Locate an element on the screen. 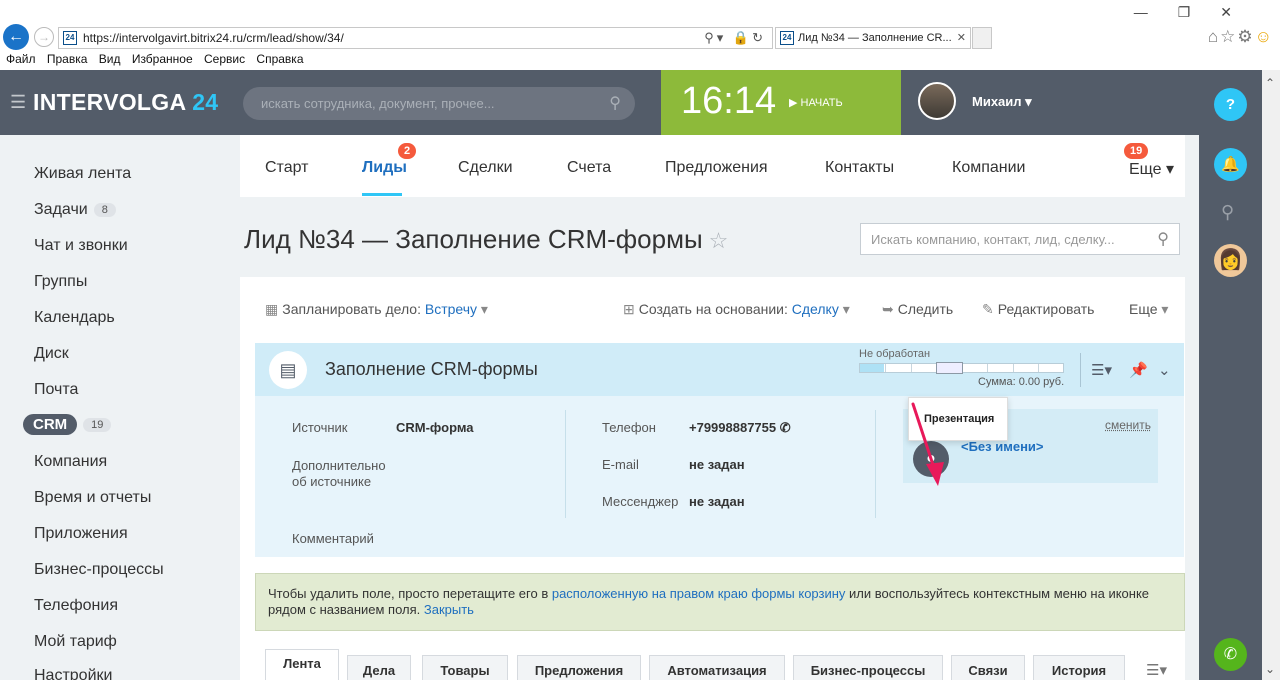 The width and height of the screenshot is (1280, 680). status-progress is located at coordinates (961, 368).